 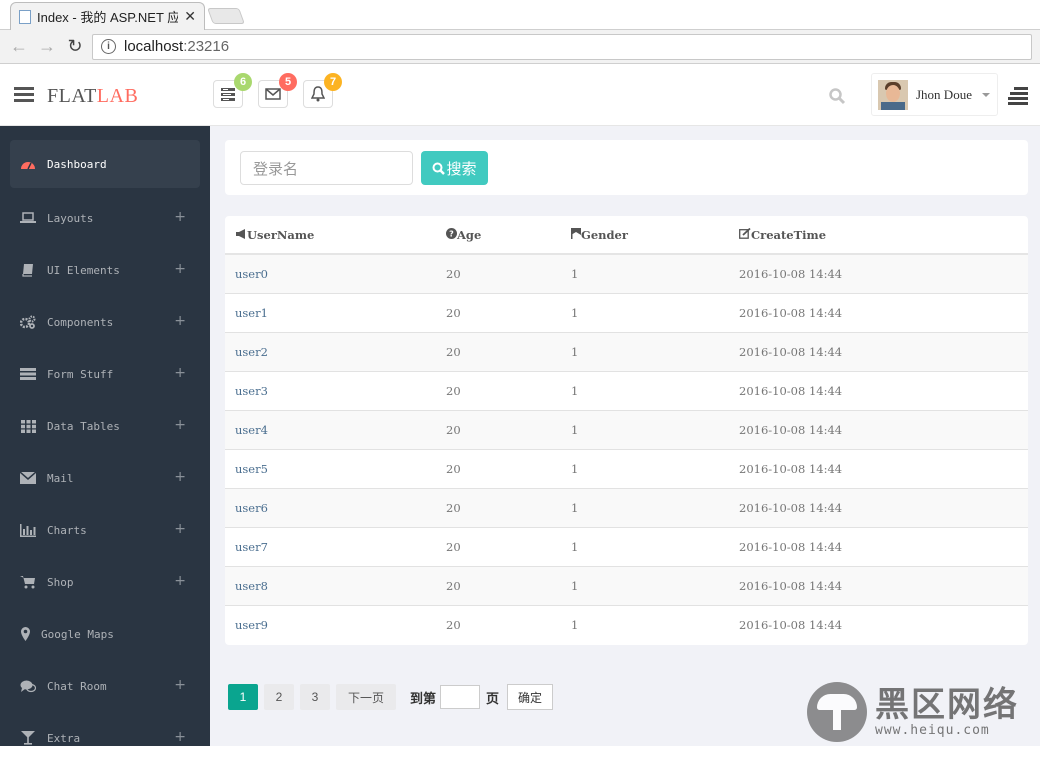 I want to click on column-header-username: UserName, so click(x=330, y=235).